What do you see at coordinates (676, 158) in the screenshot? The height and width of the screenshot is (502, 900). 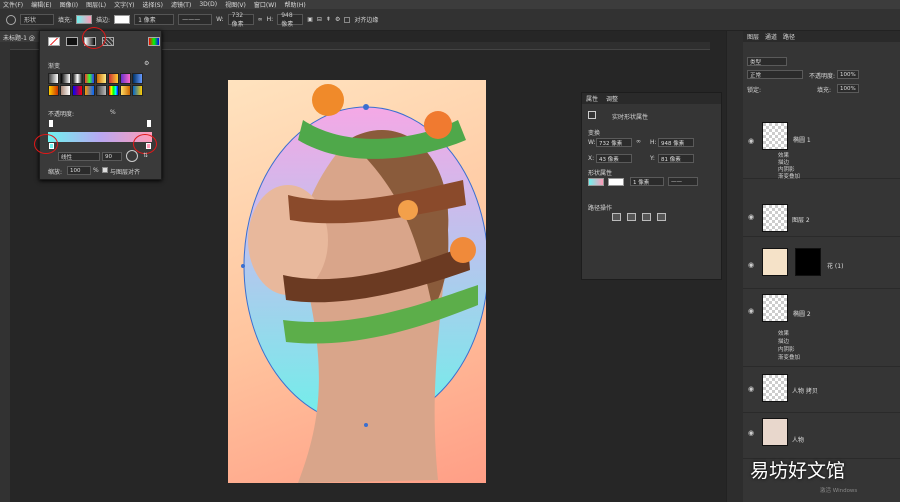 I see `y-input: 81 像素` at bounding box center [676, 158].